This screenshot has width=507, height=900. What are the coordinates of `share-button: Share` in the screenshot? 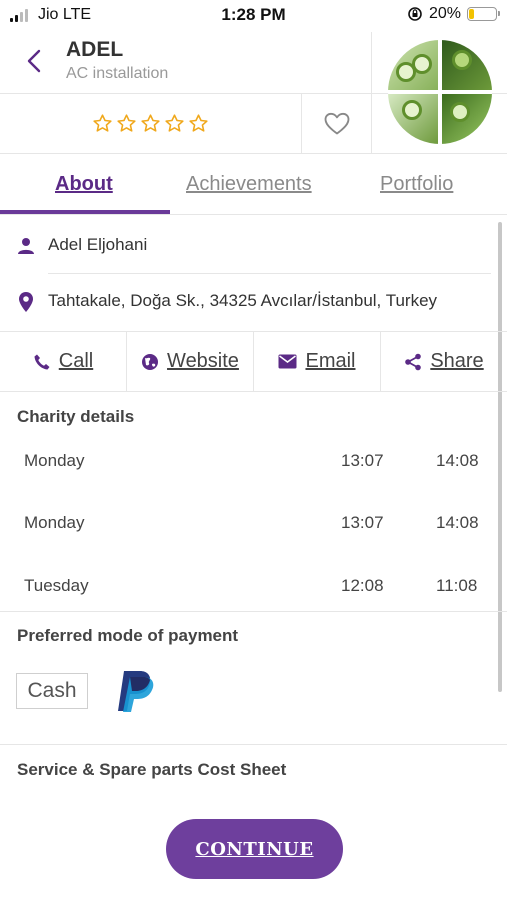 It's located at (444, 361).